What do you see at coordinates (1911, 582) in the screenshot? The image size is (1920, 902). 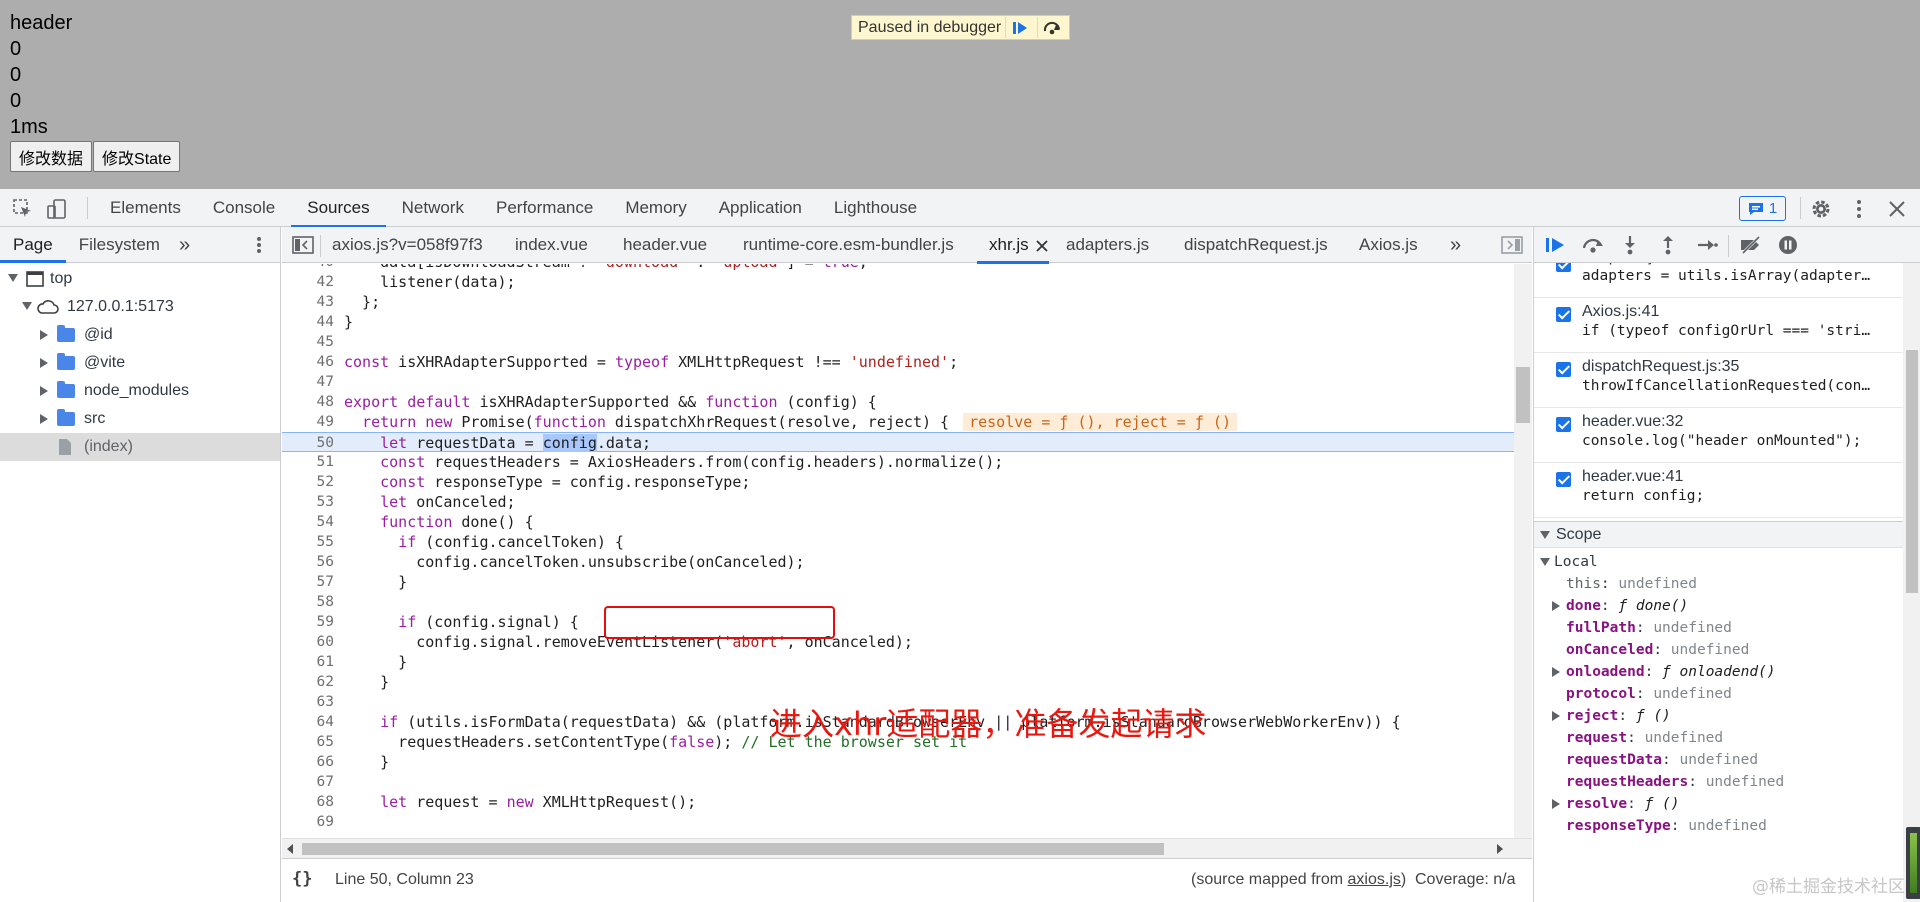 I see `sidebar-scrollbar` at bounding box center [1911, 582].